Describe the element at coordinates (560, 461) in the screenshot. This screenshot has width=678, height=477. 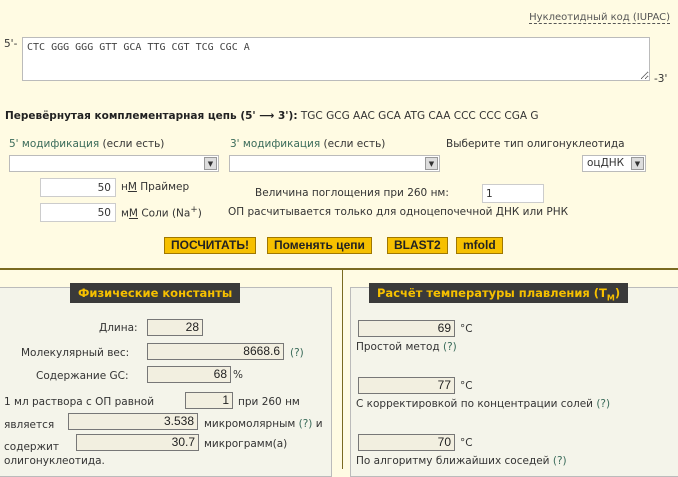
I see `tm-nn-help-link: (?)` at that location.